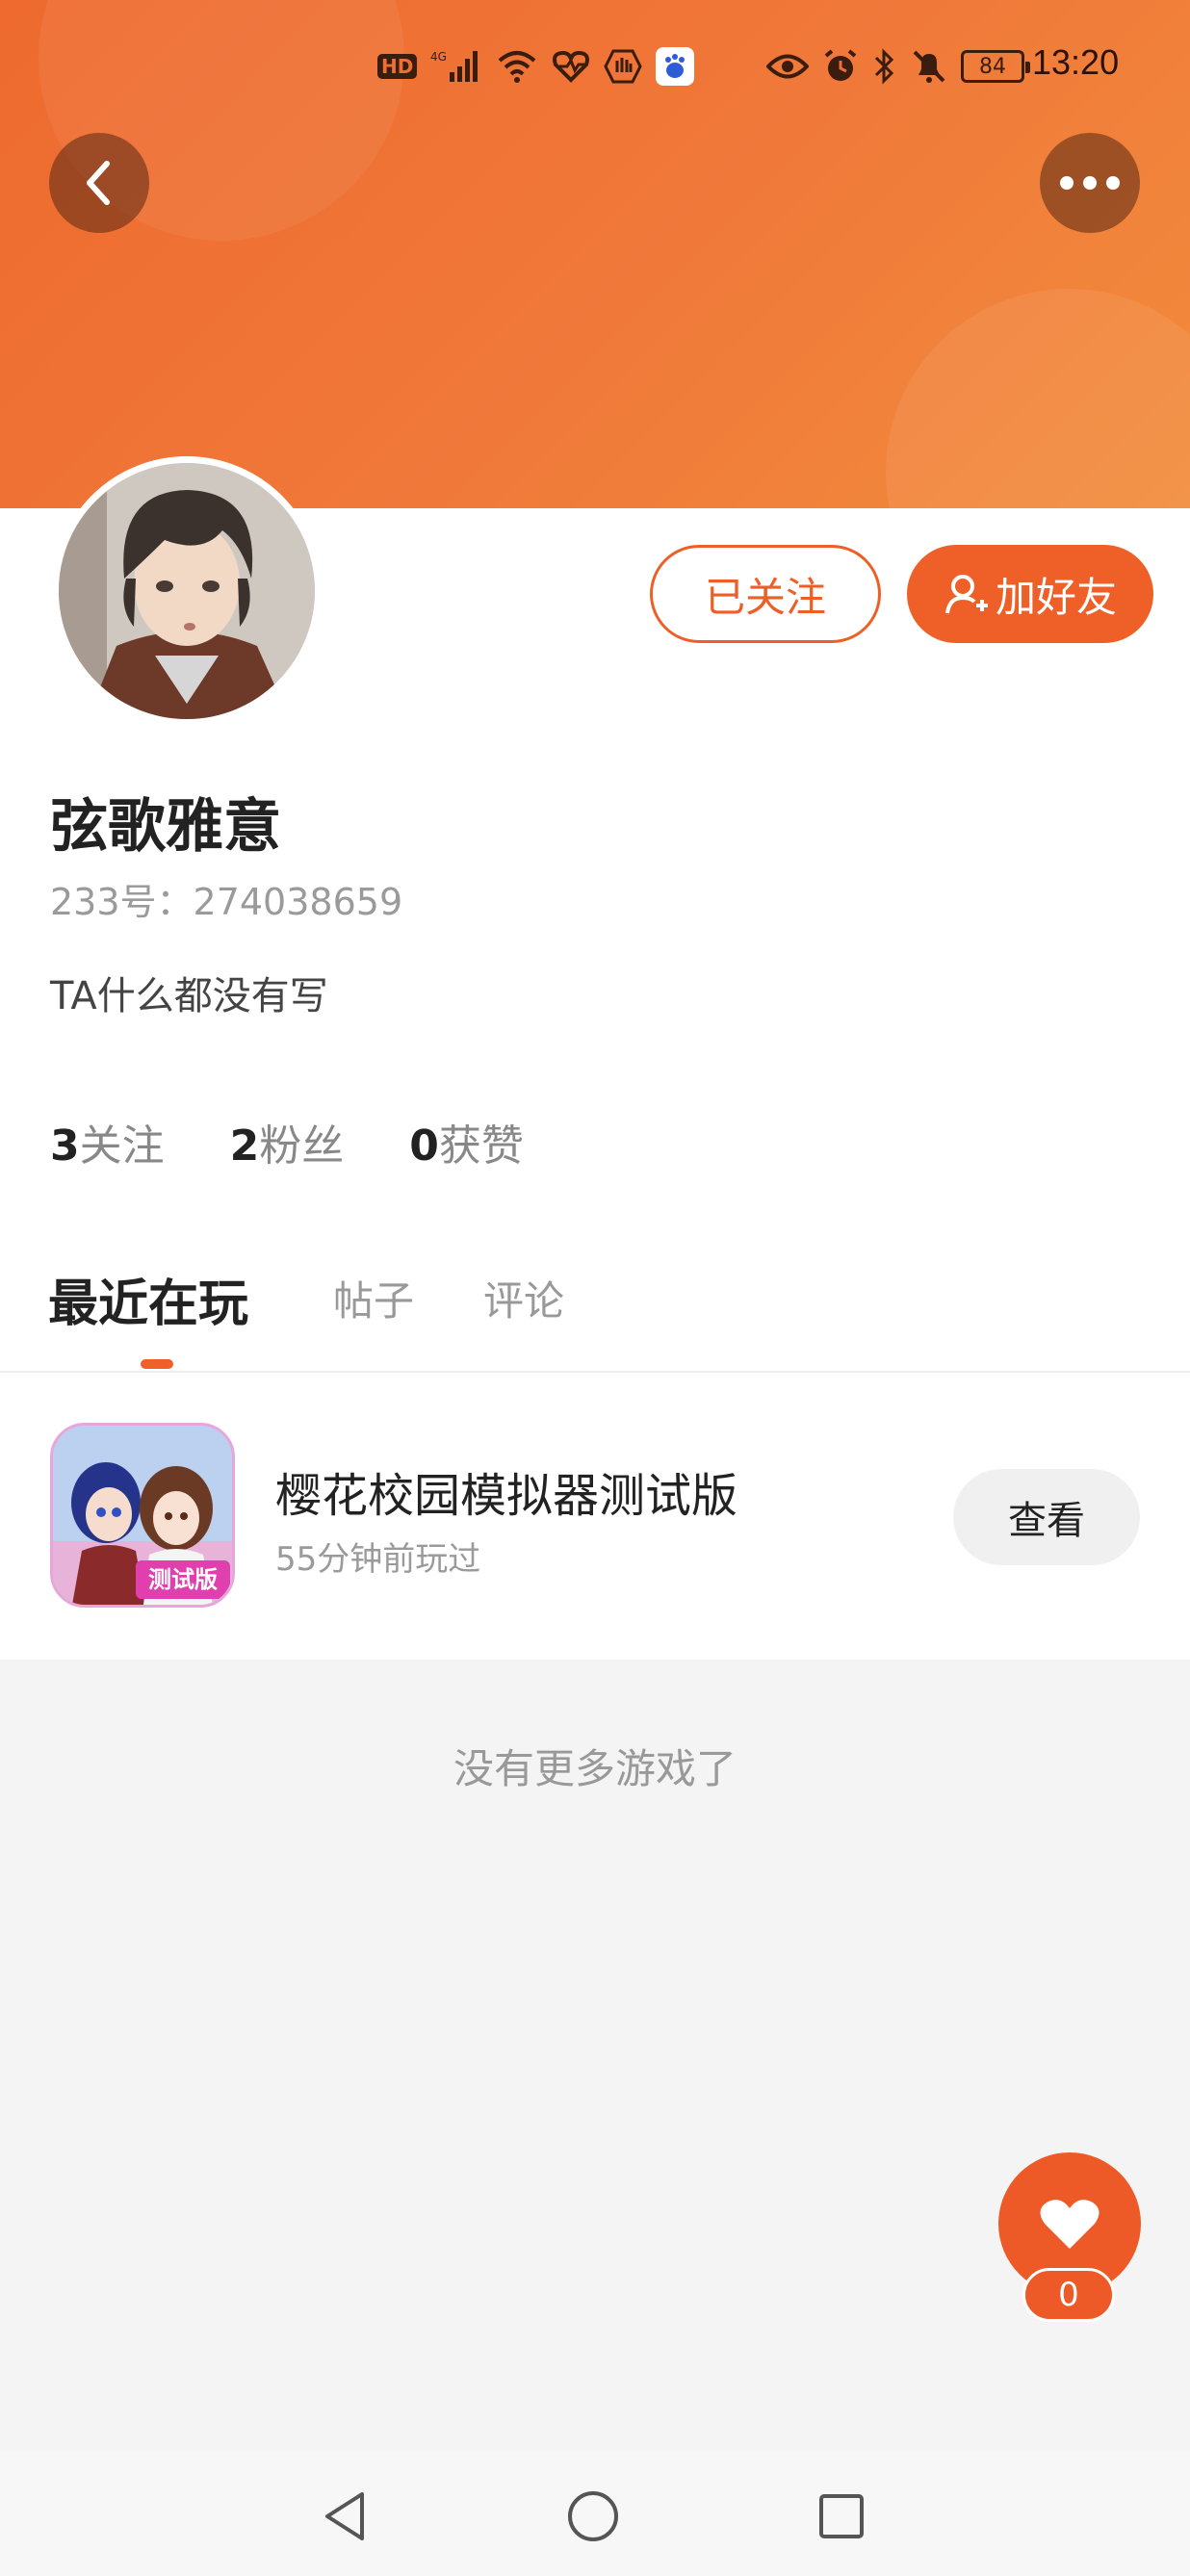  I want to click on stat-following: 3关注, so click(108, 1141).